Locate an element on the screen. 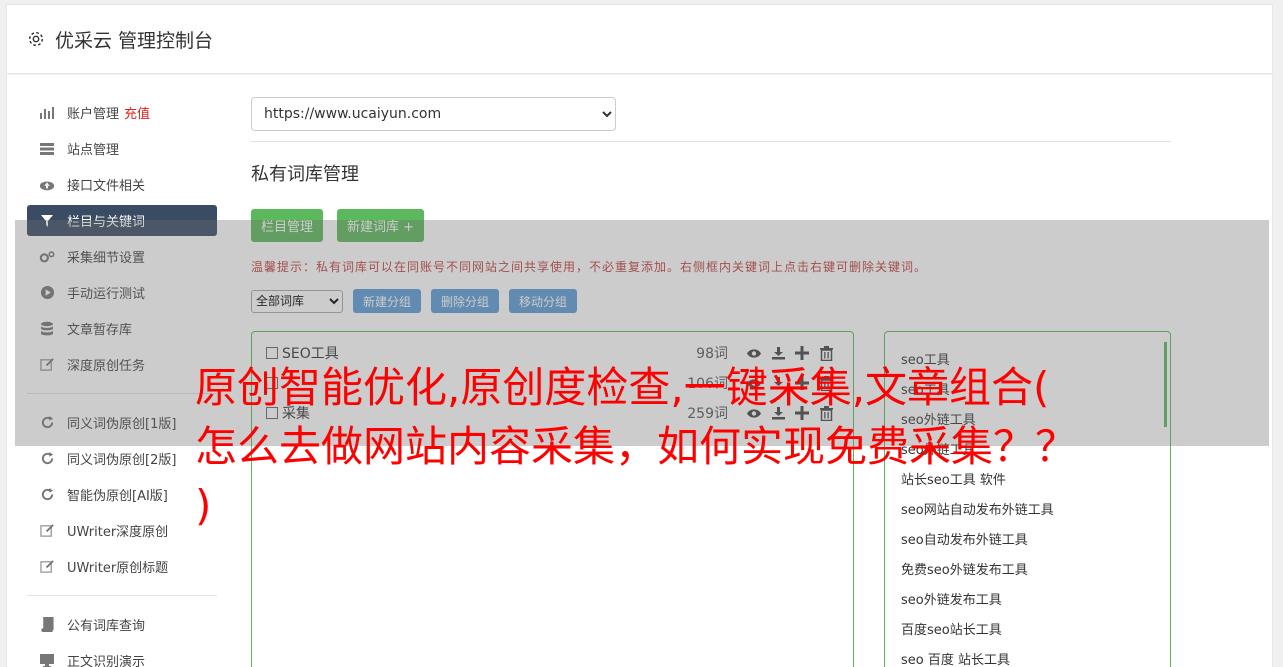 This screenshot has height=667, width=1283. sidebar-item-synonym-v2: 同义词伪原创[2版] is located at coordinates (122, 458).